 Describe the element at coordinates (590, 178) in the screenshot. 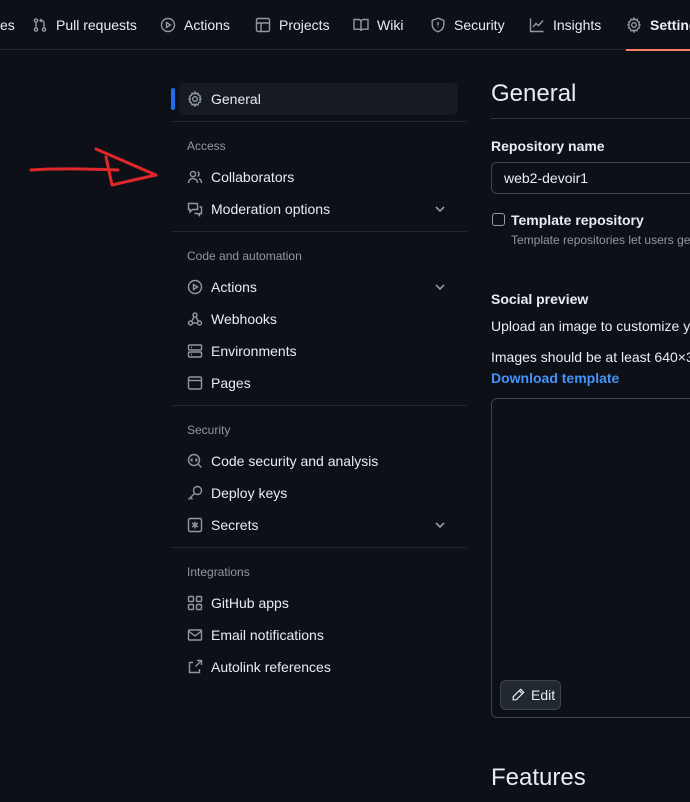

I see `repo-name-input` at that location.